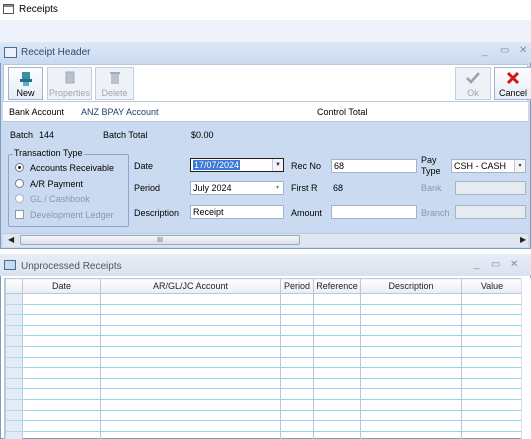 The width and height of the screenshot is (531, 439). Describe the element at coordinates (11, 239) in the screenshot. I see `scroll-left-icon: ◀` at that location.